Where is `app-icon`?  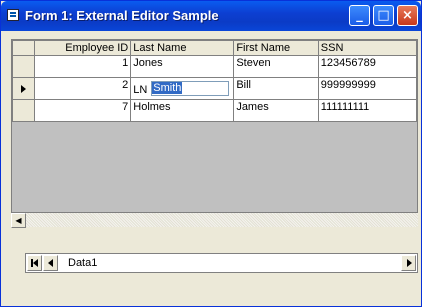 app-icon is located at coordinates (13, 15).